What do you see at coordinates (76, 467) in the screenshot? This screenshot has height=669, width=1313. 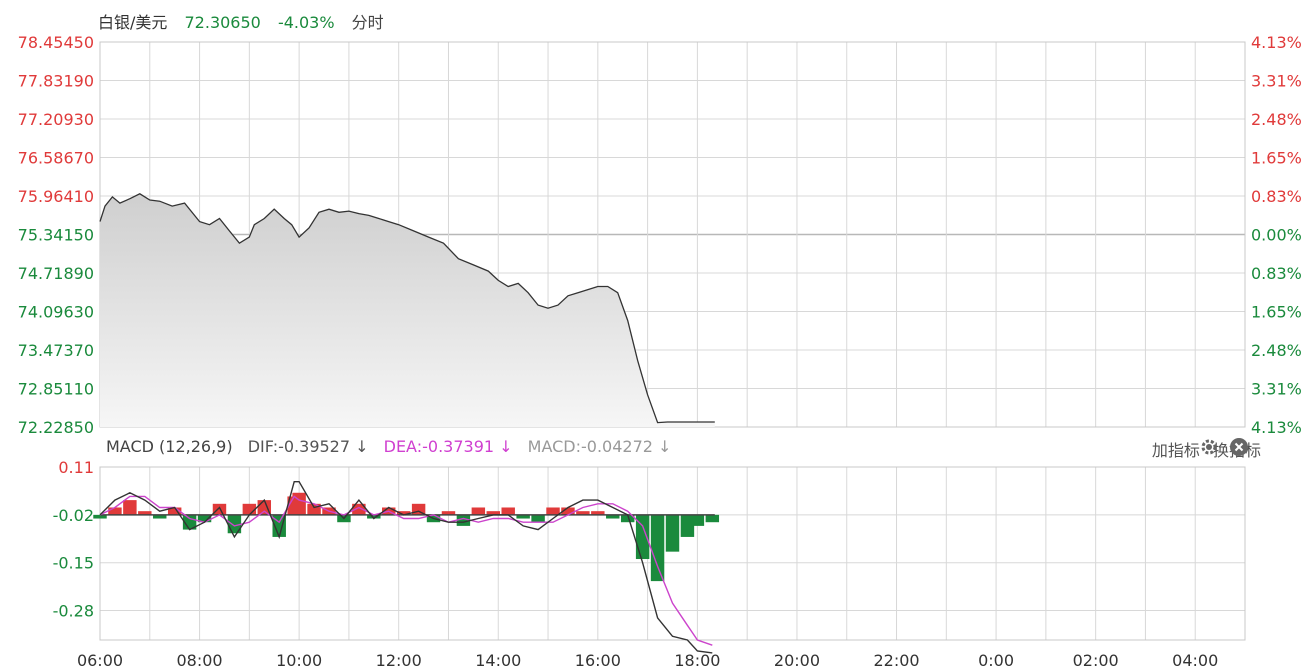 I see `macd-y-tick: 0.11` at bounding box center [76, 467].